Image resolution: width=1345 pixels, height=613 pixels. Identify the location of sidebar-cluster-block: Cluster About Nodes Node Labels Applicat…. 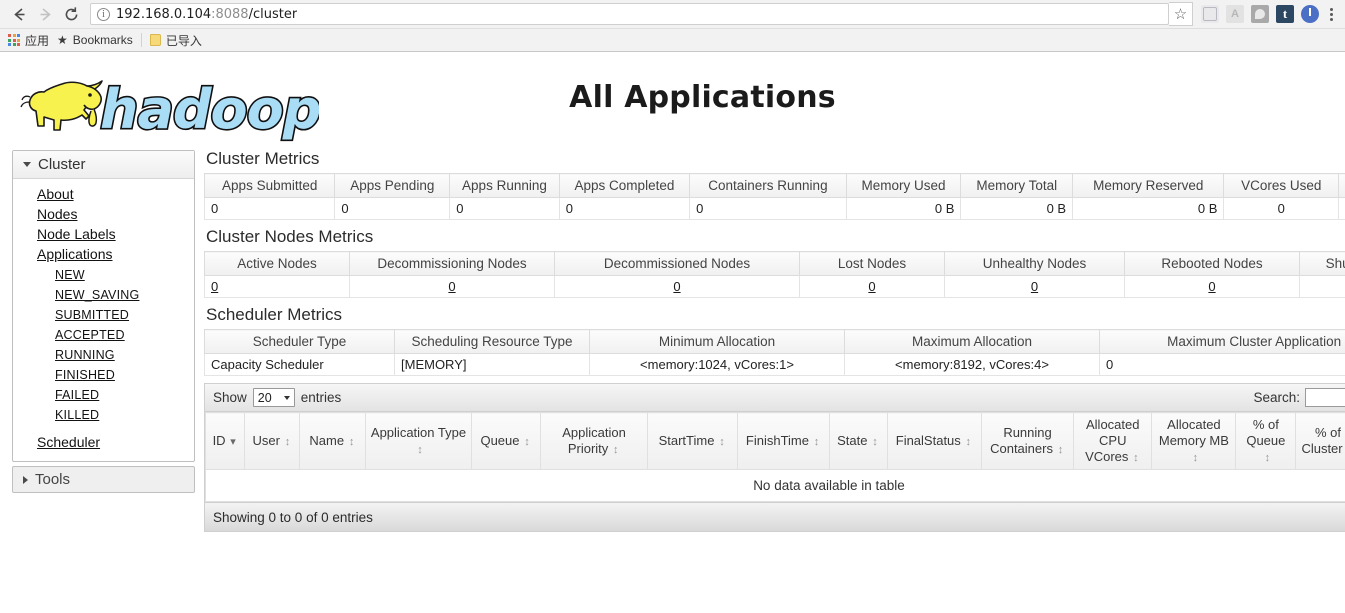
(103, 306).